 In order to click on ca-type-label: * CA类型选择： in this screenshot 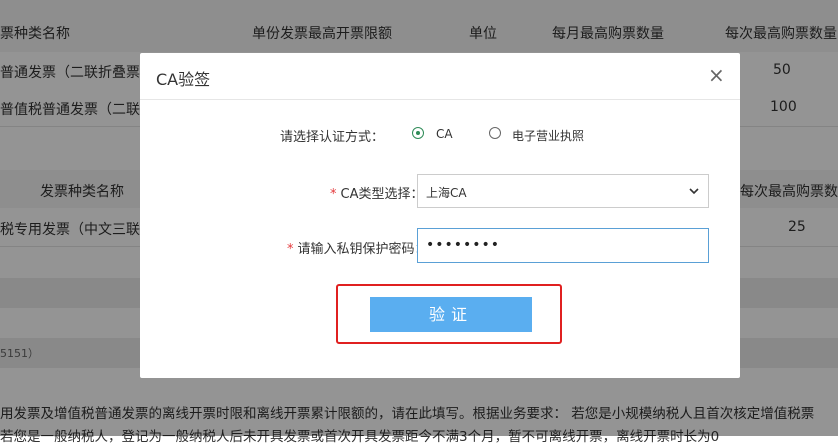, I will do `click(376, 192)`.